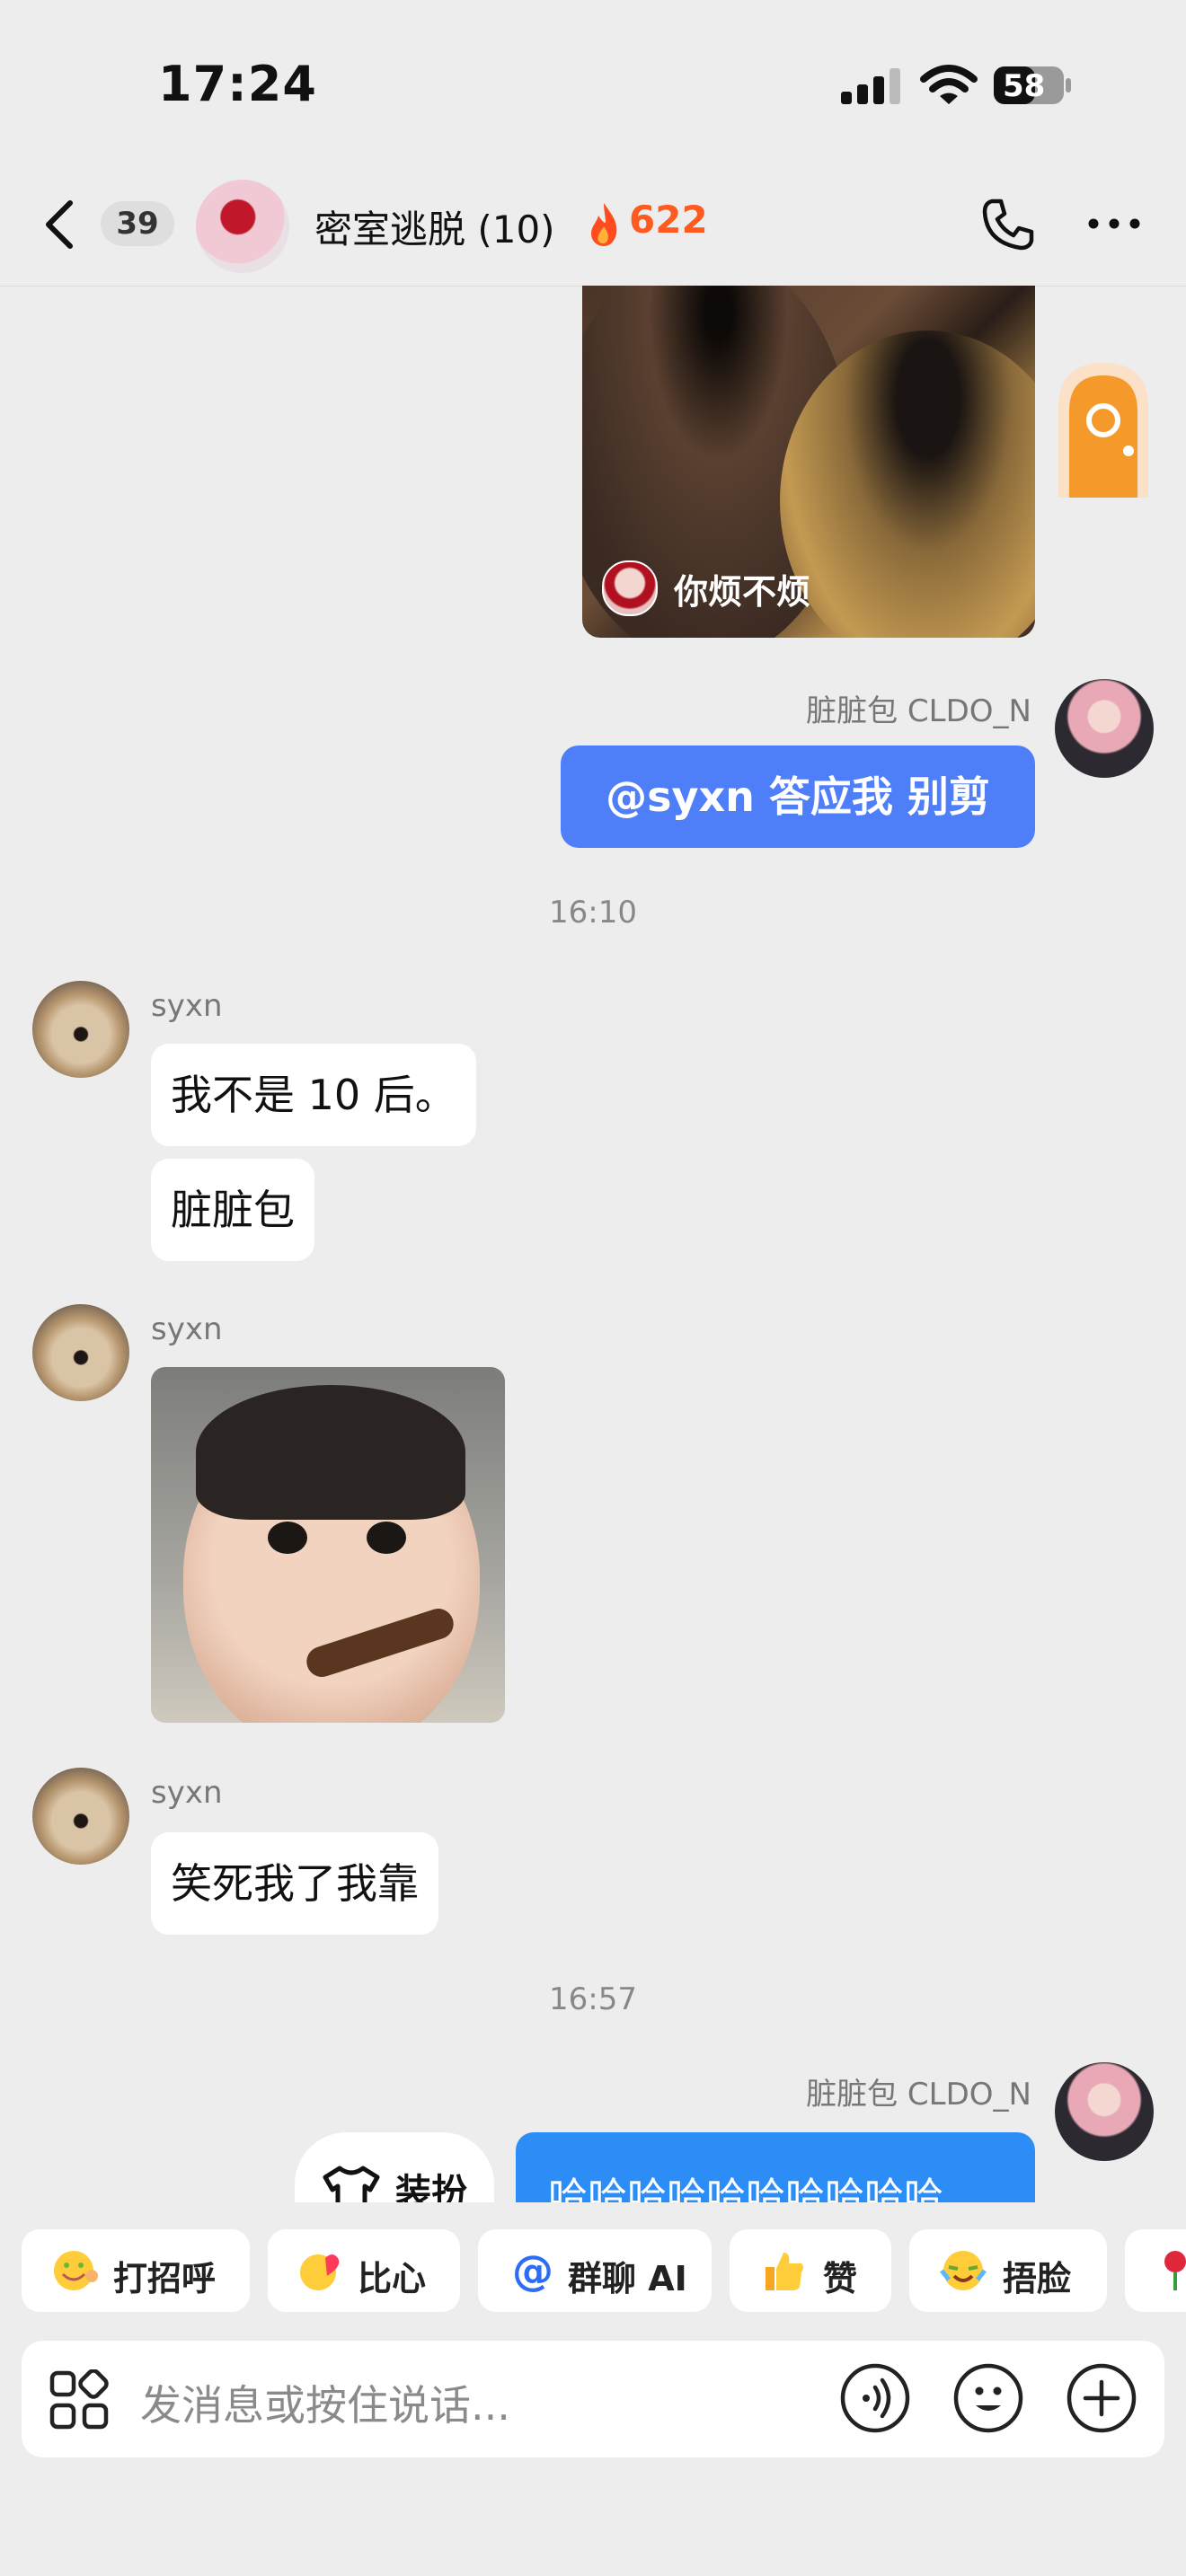 Image resolution: width=1186 pixels, height=2576 pixels. I want to click on quick-reply-greet: 打招呼, so click(136, 2270).